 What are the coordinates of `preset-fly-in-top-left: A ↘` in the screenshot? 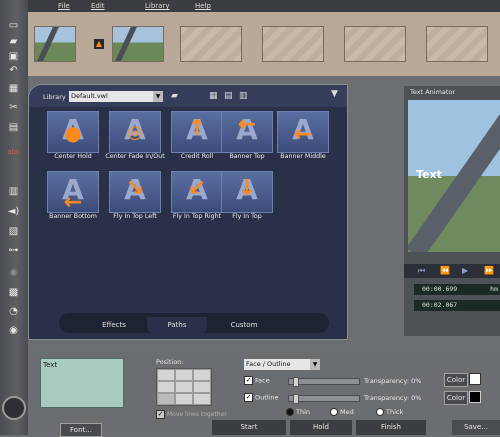 It's located at (135, 192).